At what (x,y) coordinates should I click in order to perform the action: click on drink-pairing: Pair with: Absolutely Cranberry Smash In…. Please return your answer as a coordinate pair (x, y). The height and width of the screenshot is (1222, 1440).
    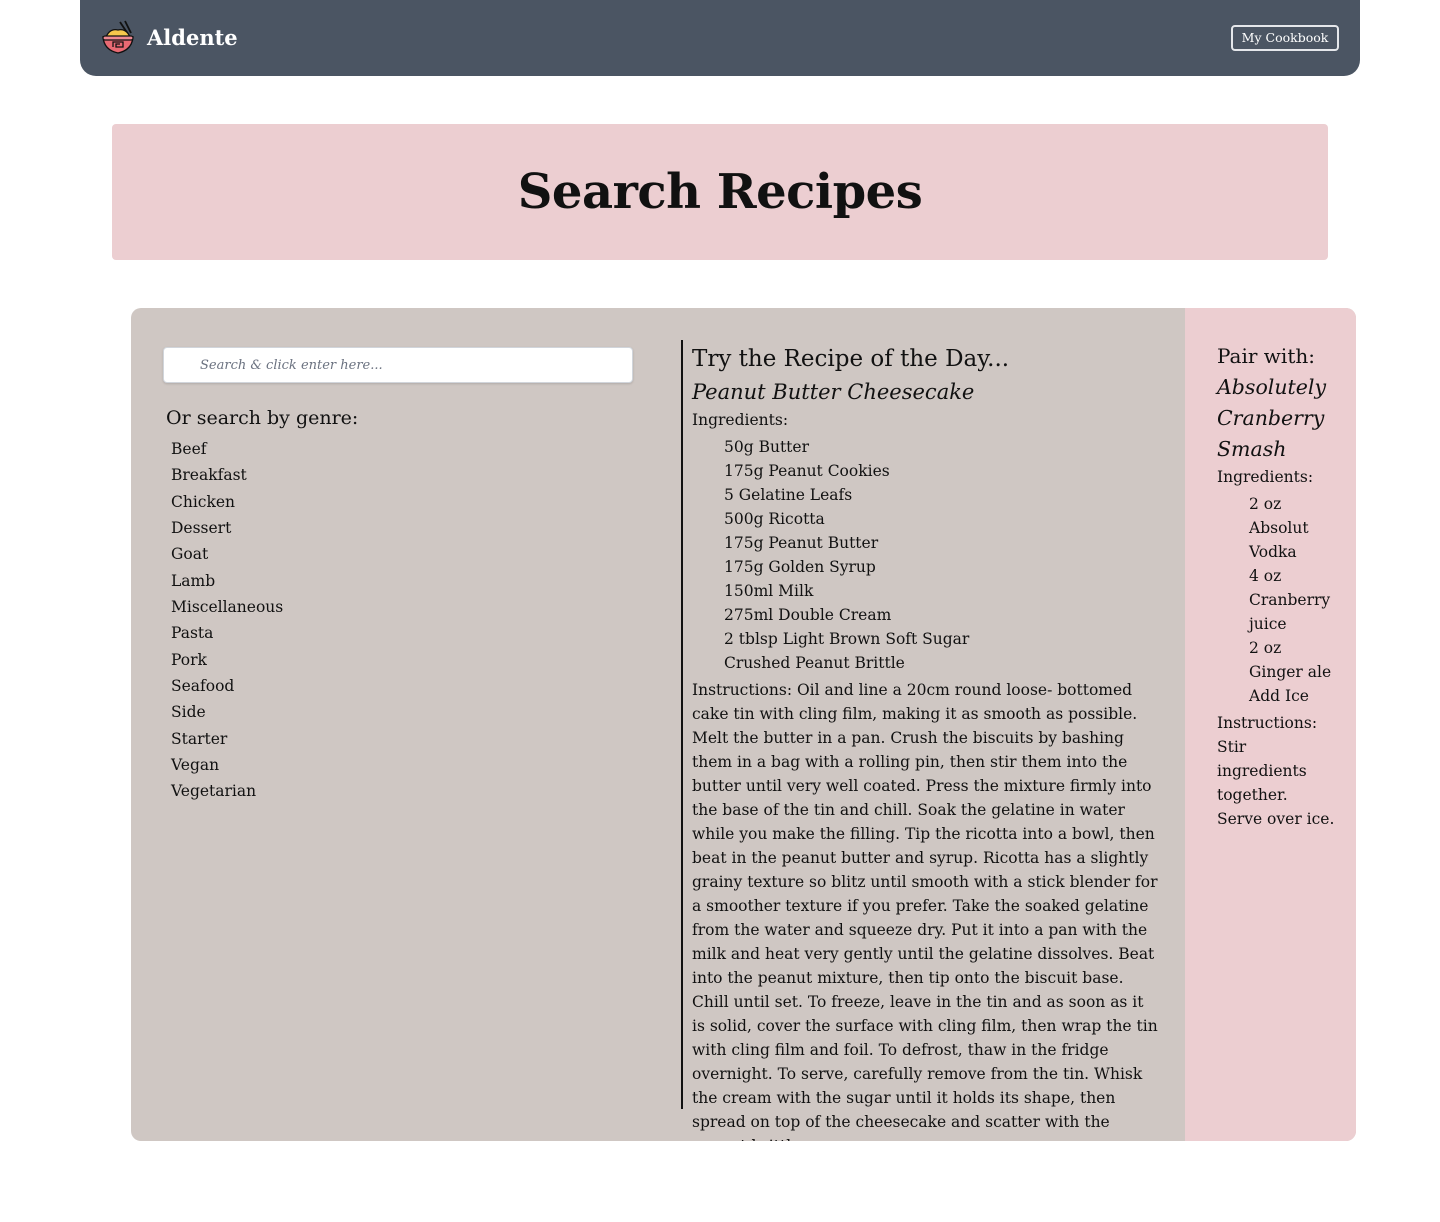
    Looking at the image, I should click on (1276, 585).